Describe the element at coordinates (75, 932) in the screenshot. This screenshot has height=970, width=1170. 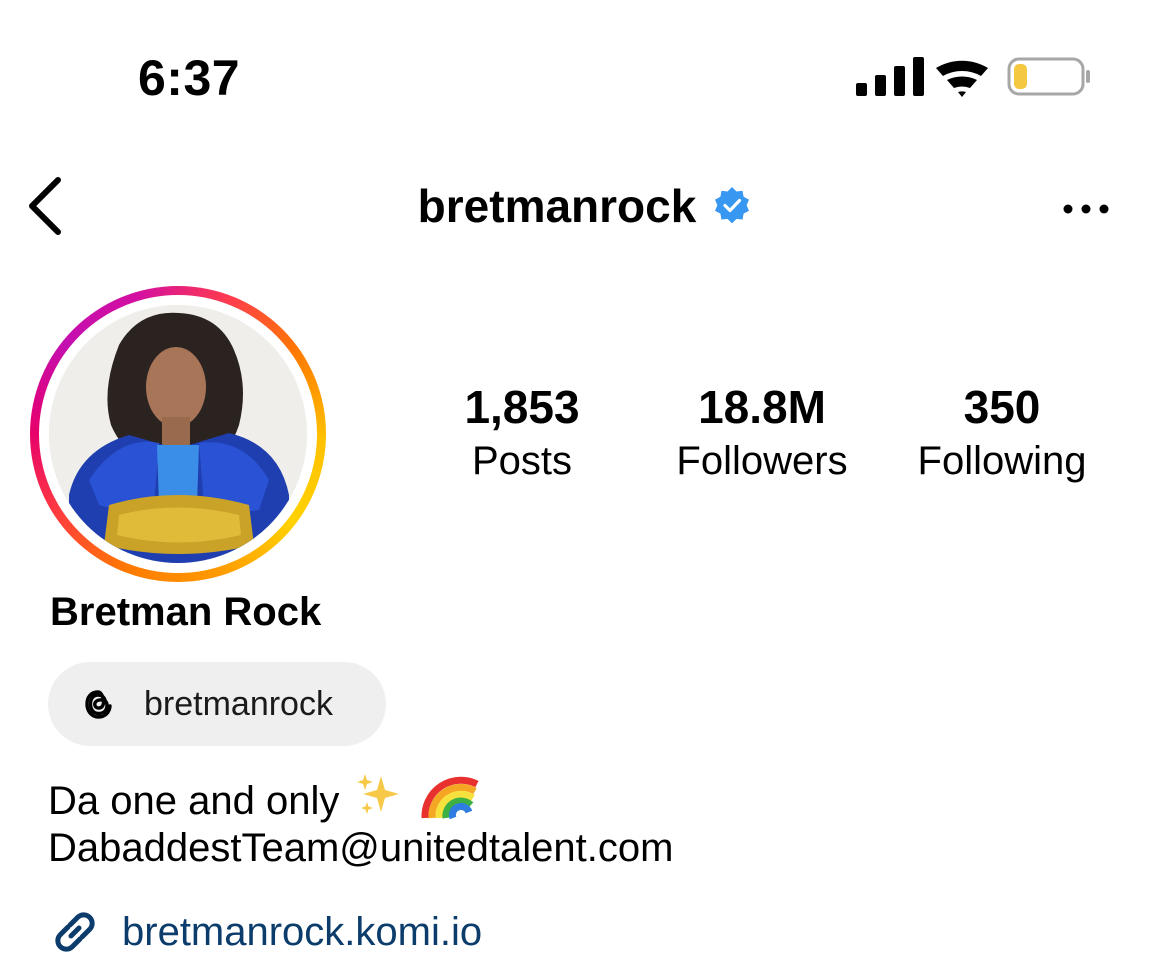
I see `link-icon` at that location.